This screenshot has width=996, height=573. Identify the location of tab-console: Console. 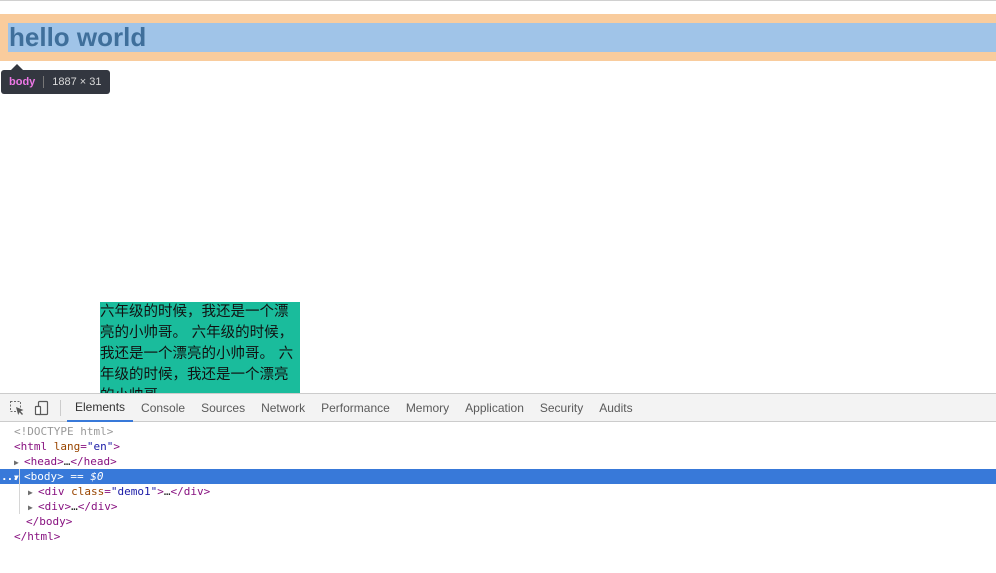
(163, 408).